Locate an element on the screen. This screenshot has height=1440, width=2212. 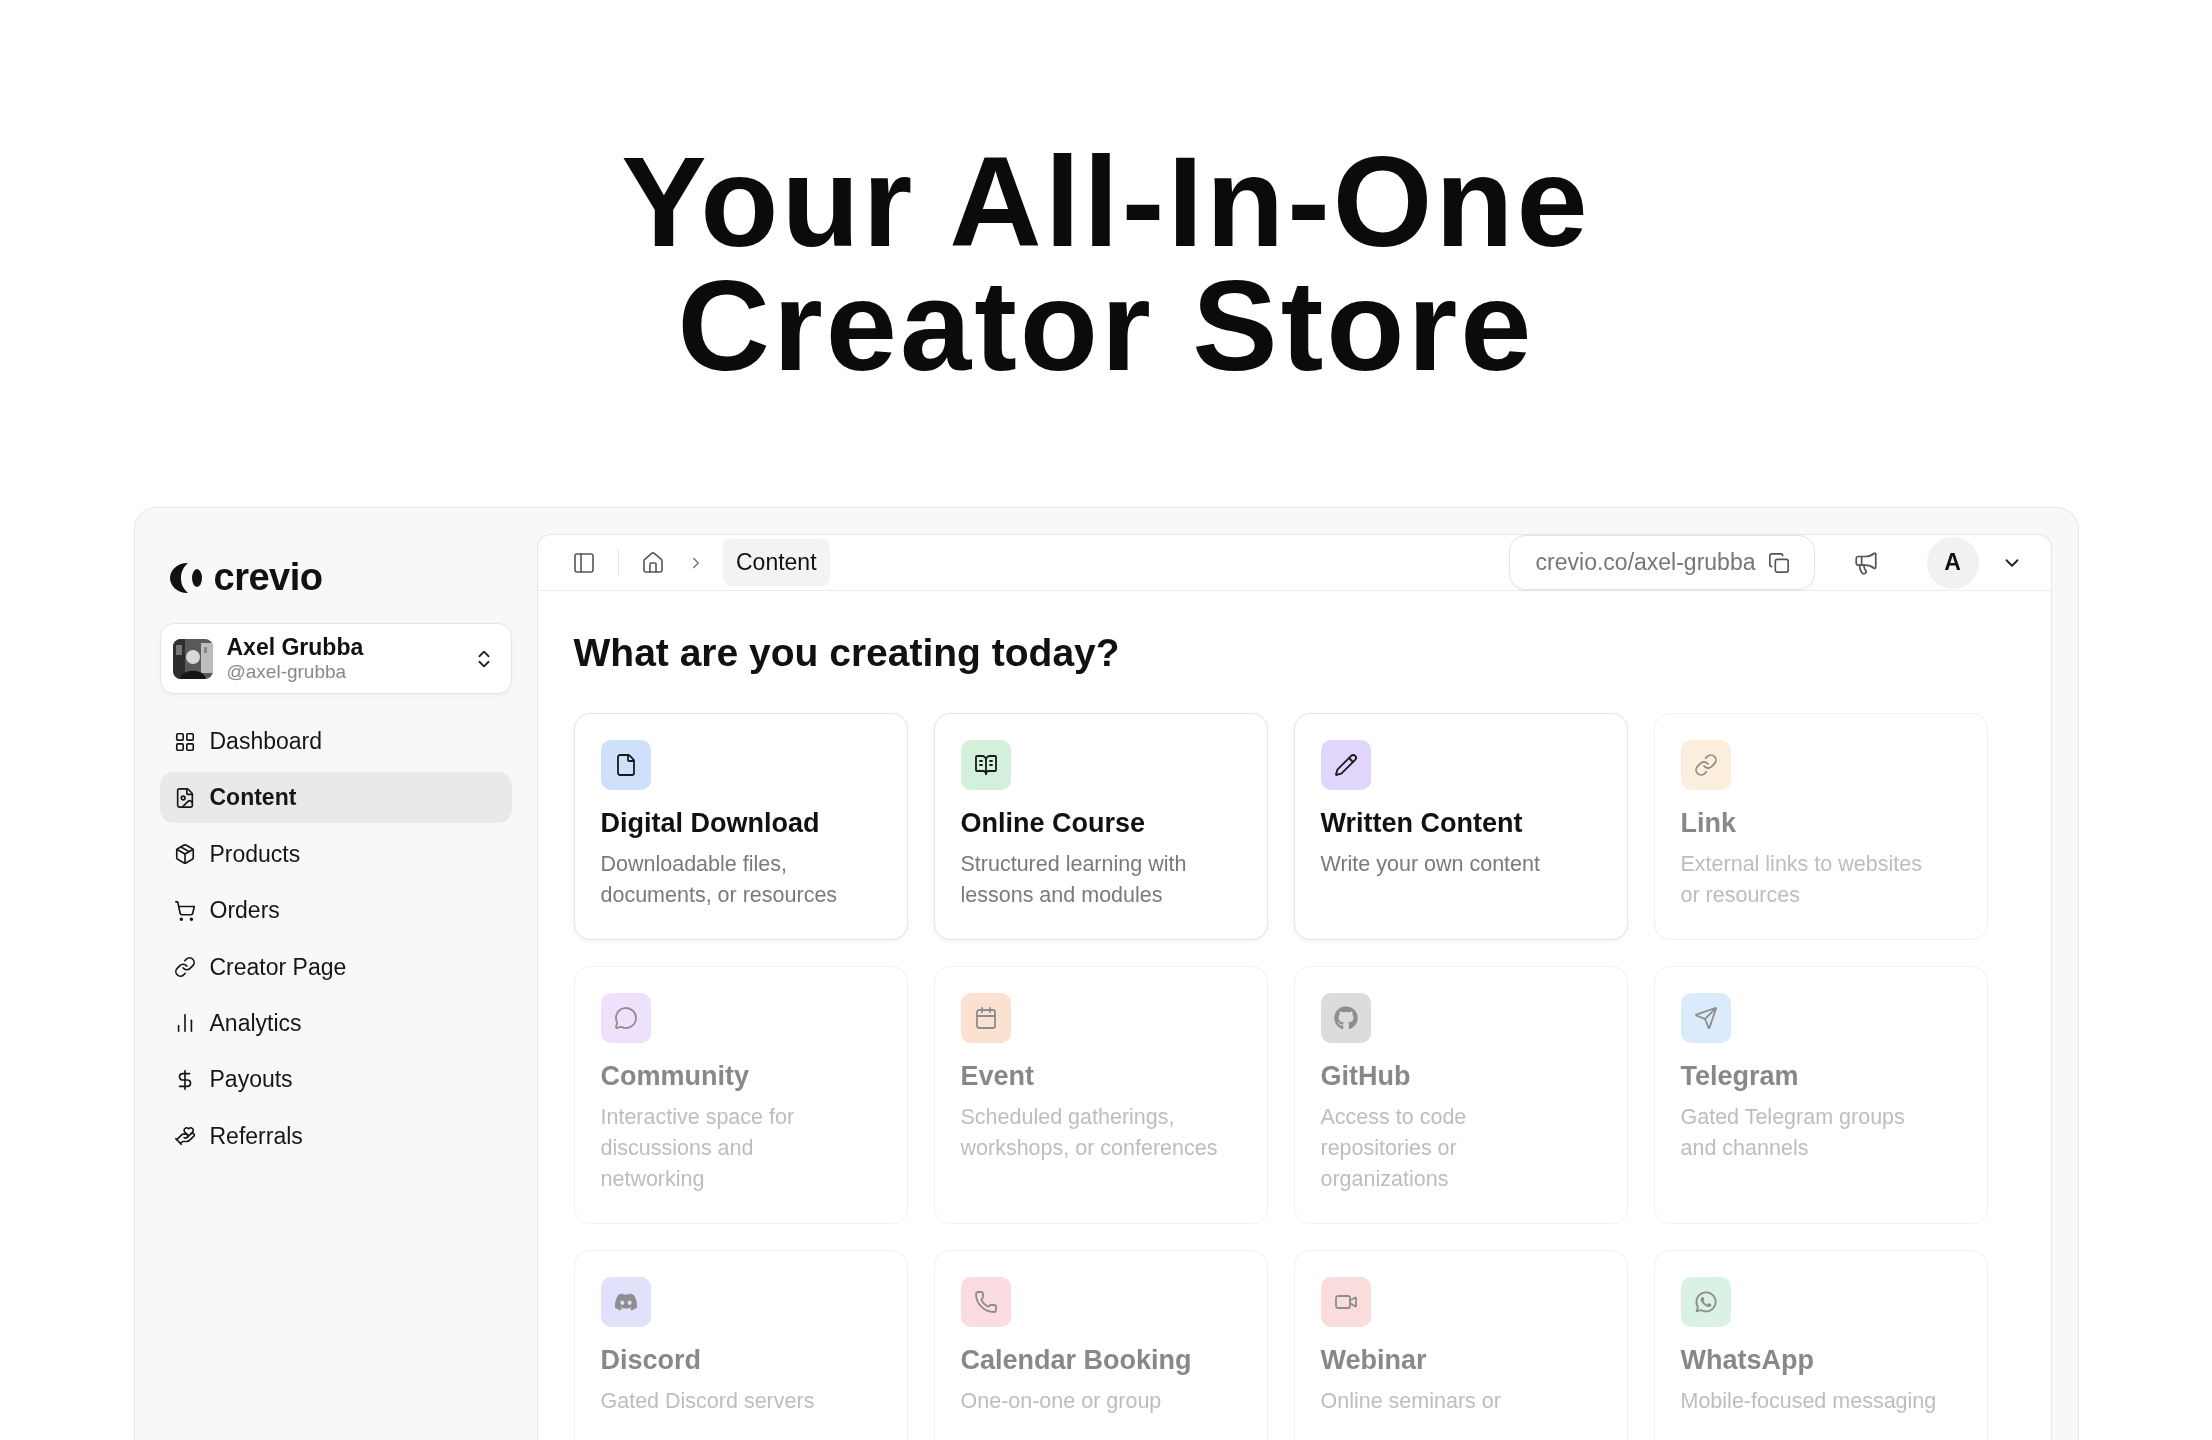
card-title: WhatsApp is located at coordinates (1747, 1360).